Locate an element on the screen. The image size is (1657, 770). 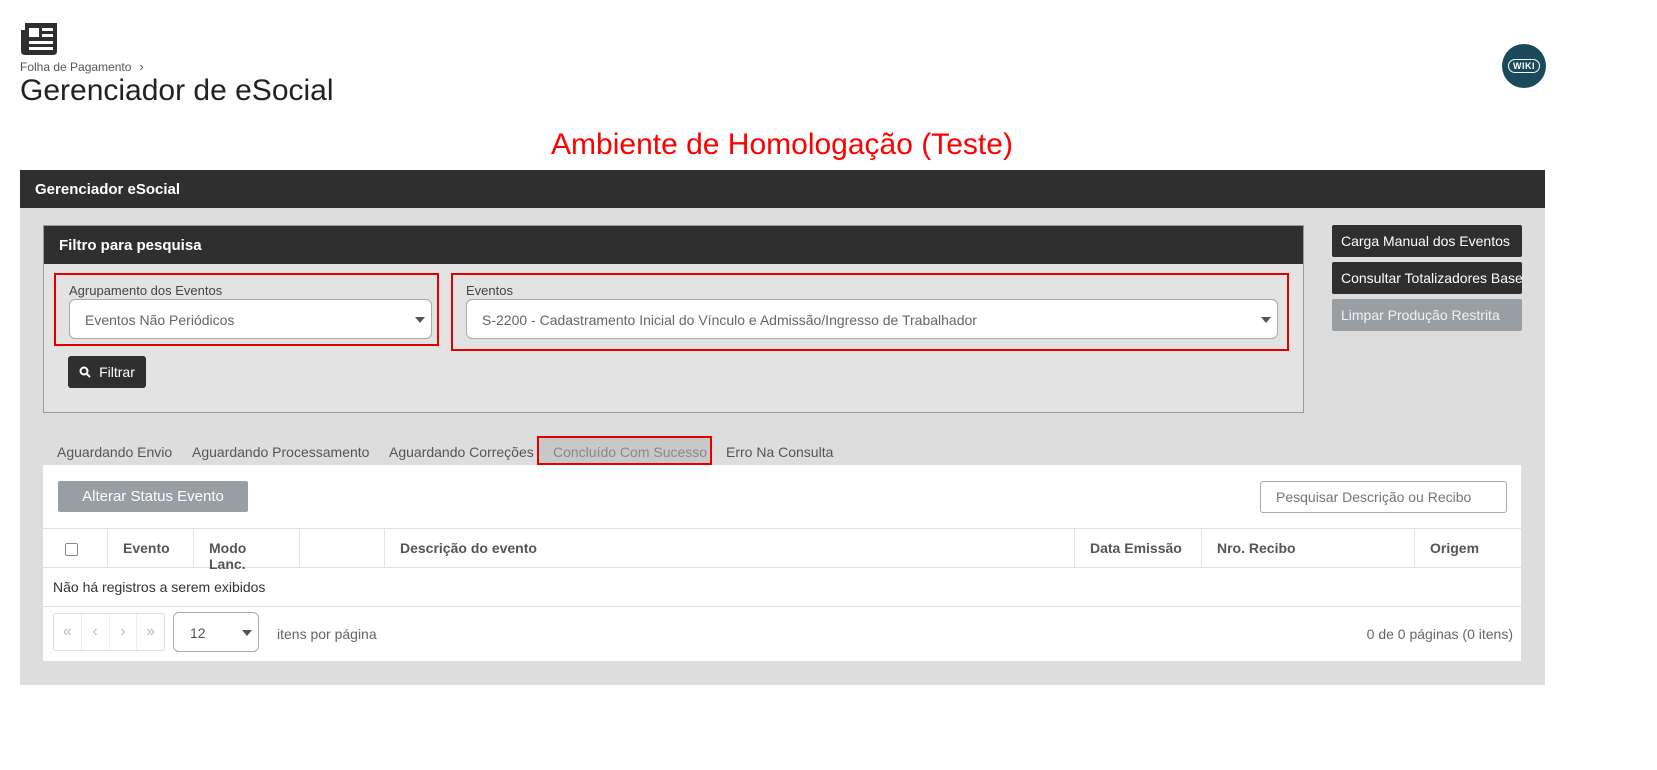
column-header-origin: Origem is located at coordinates (1467, 548).